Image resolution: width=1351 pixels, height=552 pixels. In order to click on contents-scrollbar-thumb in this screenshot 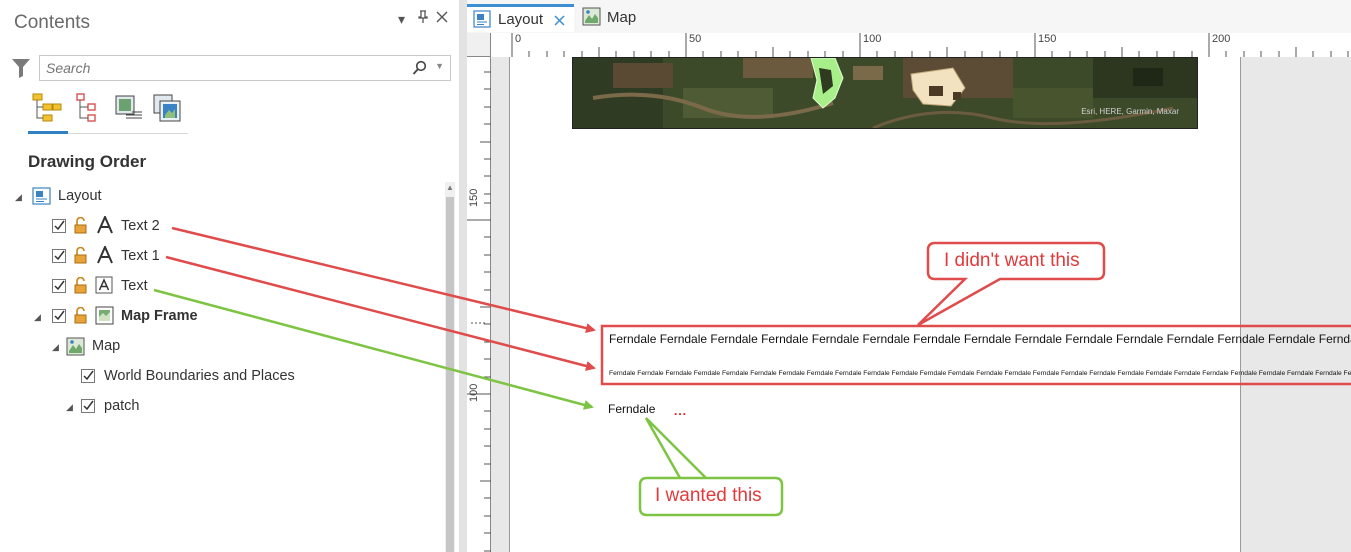, I will do `click(450, 374)`.